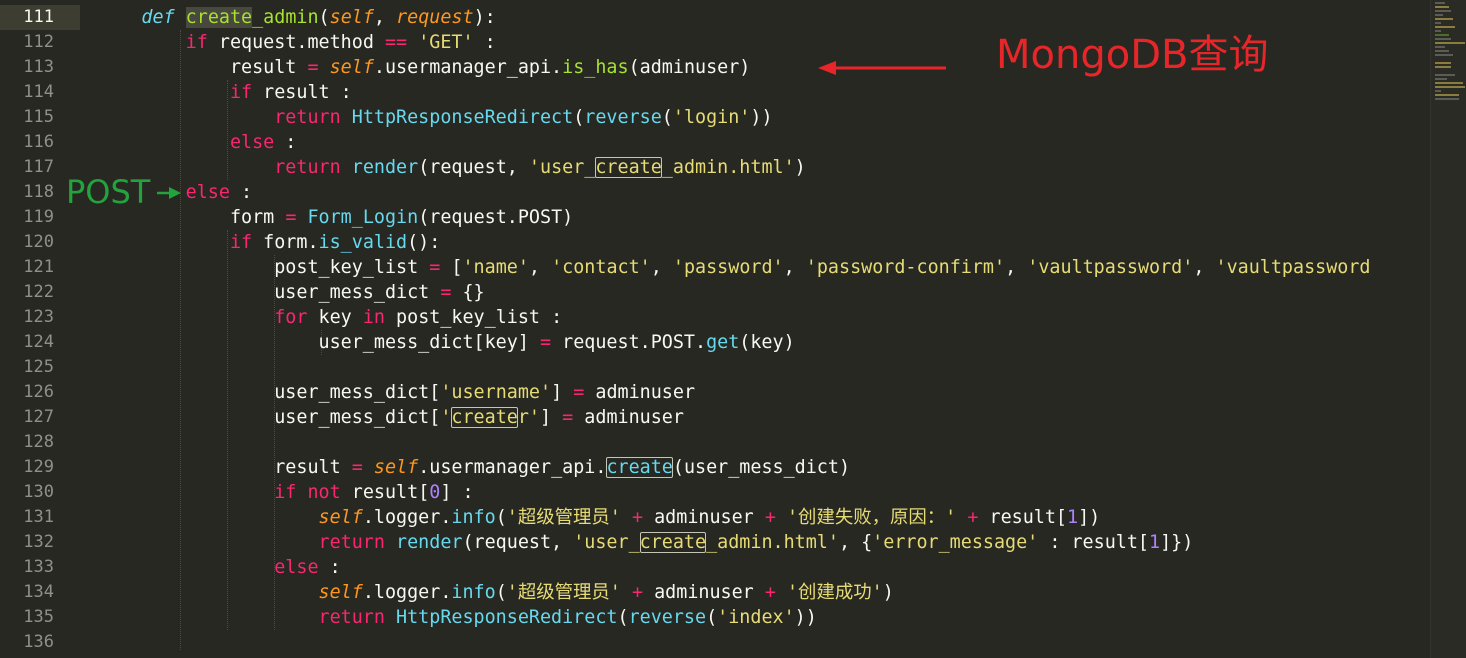 The width and height of the screenshot is (1466, 658). Describe the element at coordinates (38, 417) in the screenshot. I see `line-number: 127` at that location.